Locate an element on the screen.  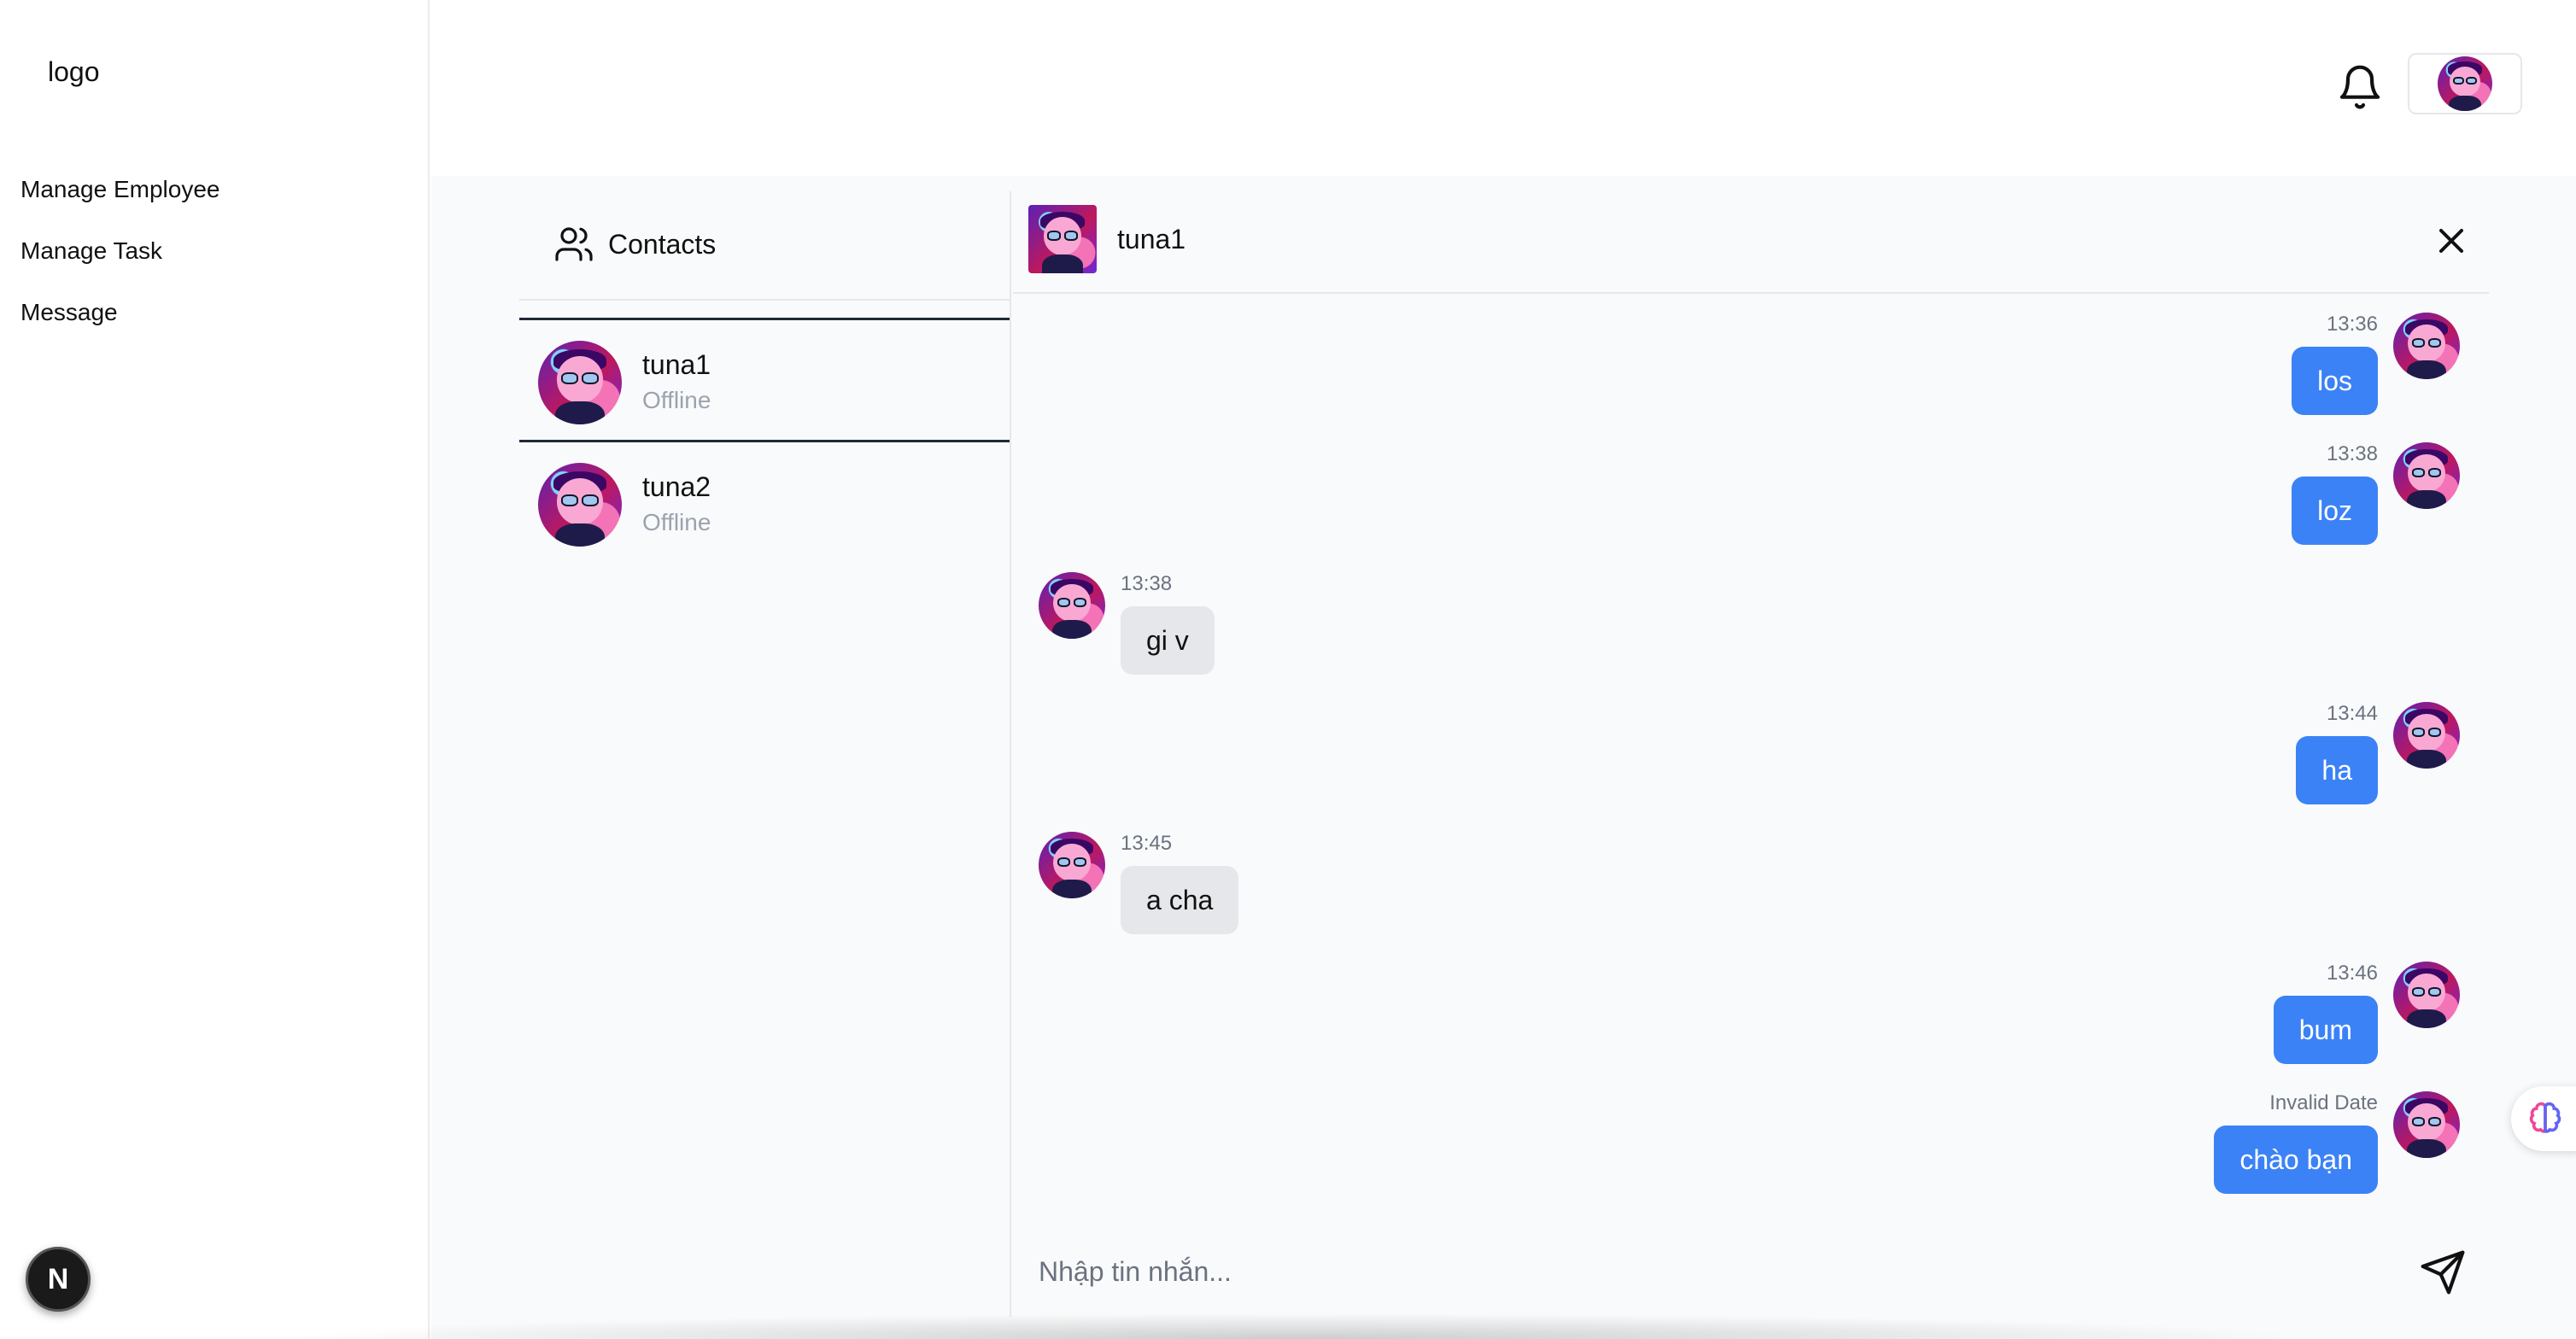
message-outgoing: 13:46 bum is located at coordinates (2349, 1017).